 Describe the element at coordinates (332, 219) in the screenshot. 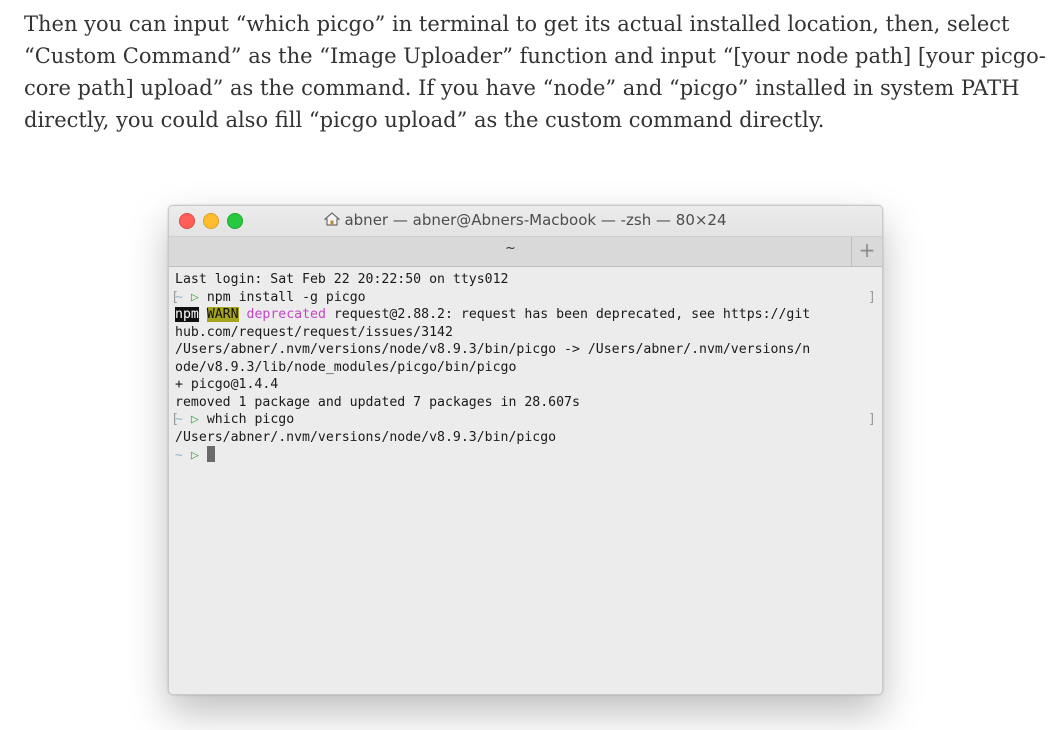

I see `home-icon` at that location.